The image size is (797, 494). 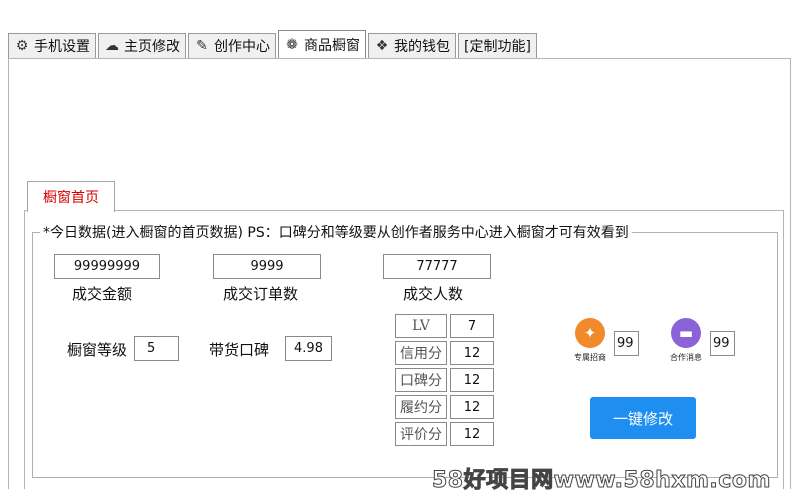 I want to click on sales-reputation-label: 带货口碑, so click(x=239, y=350).